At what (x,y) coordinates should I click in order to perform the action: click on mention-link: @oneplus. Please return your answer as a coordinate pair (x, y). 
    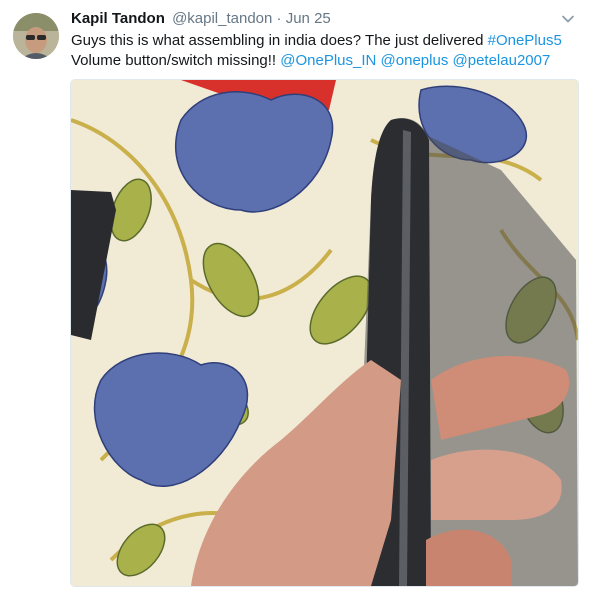
    Looking at the image, I should click on (415, 60).